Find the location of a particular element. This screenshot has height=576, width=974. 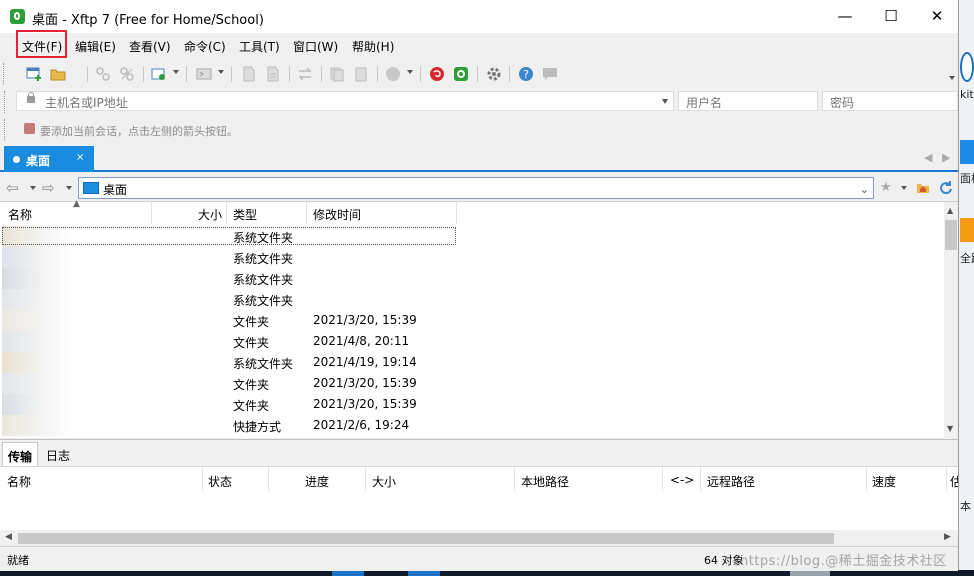

connect-icon is located at coordinates (103, 74).